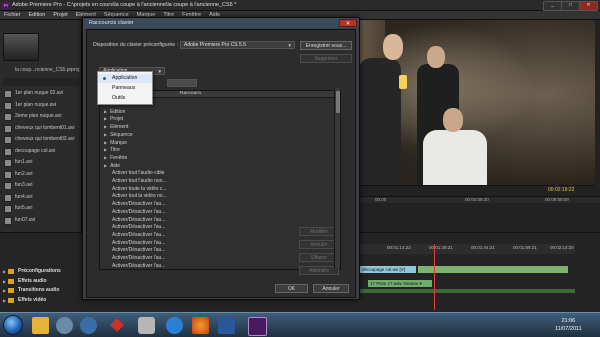 Image resolution: width=600 pixels, height=337 pixels. I want to click on bin-list-item: cheveux qui tombent02.avi, so click(42, 139).